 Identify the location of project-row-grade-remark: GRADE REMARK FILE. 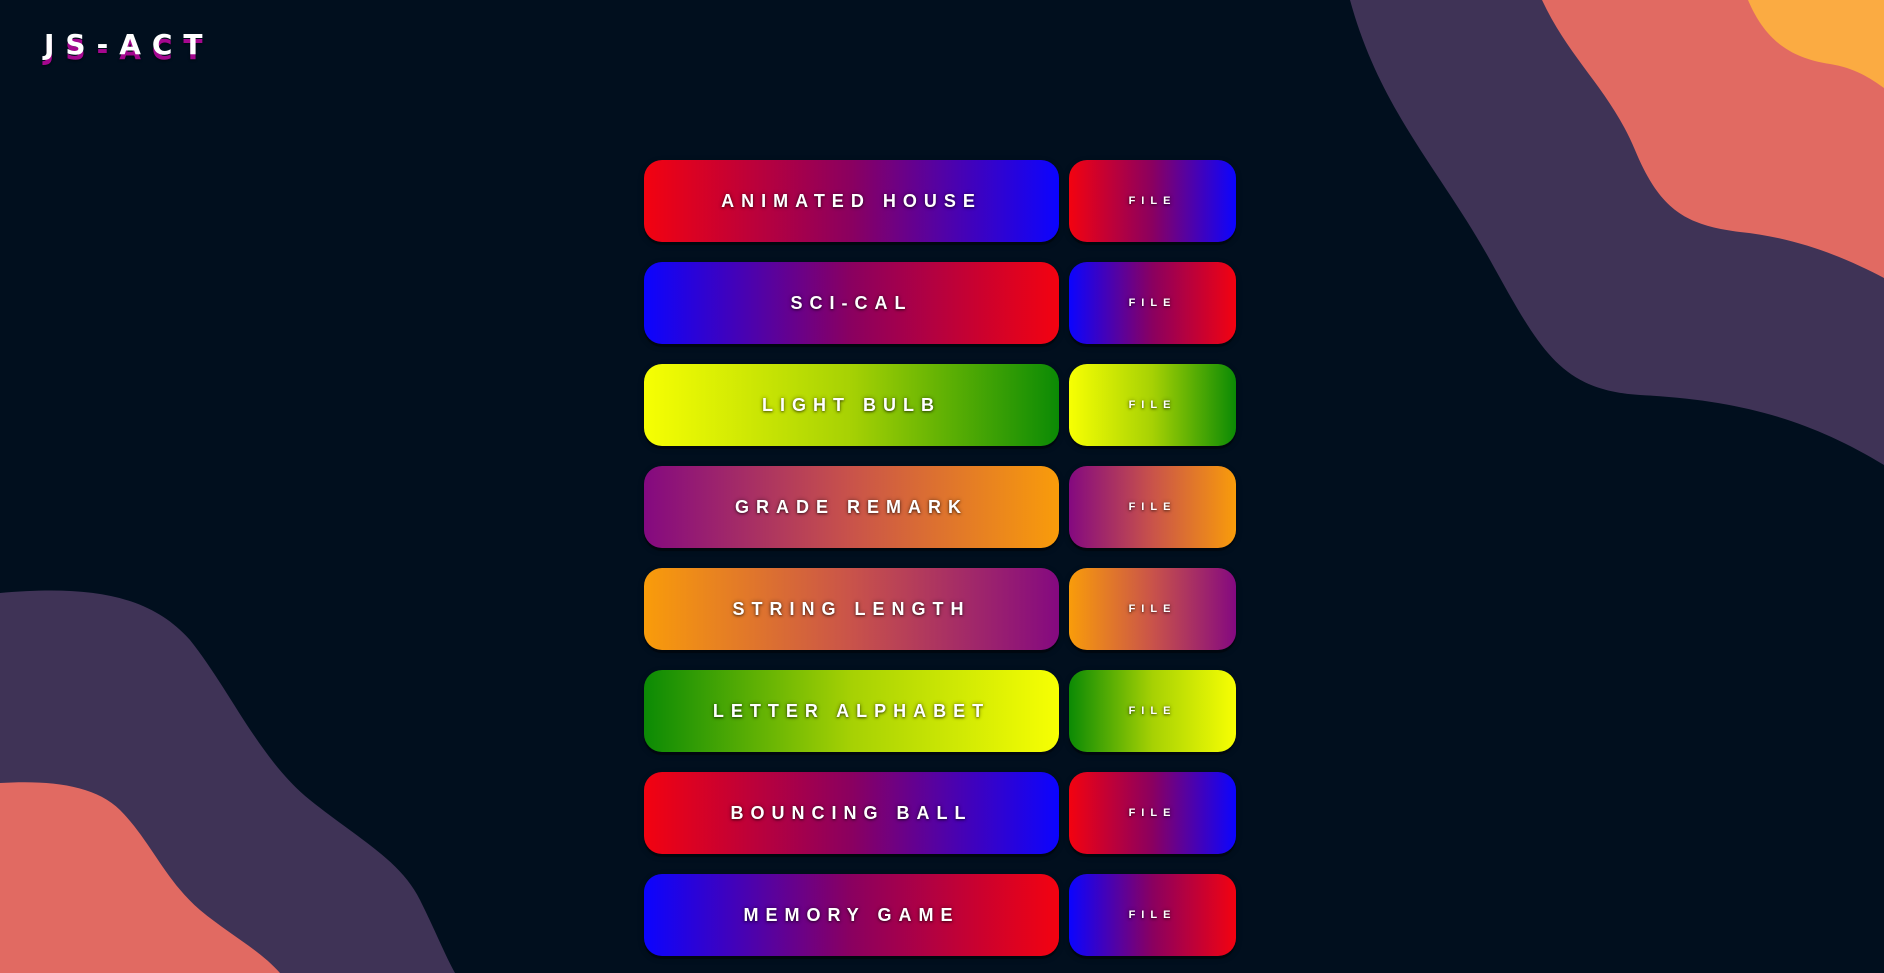
(941, 507).